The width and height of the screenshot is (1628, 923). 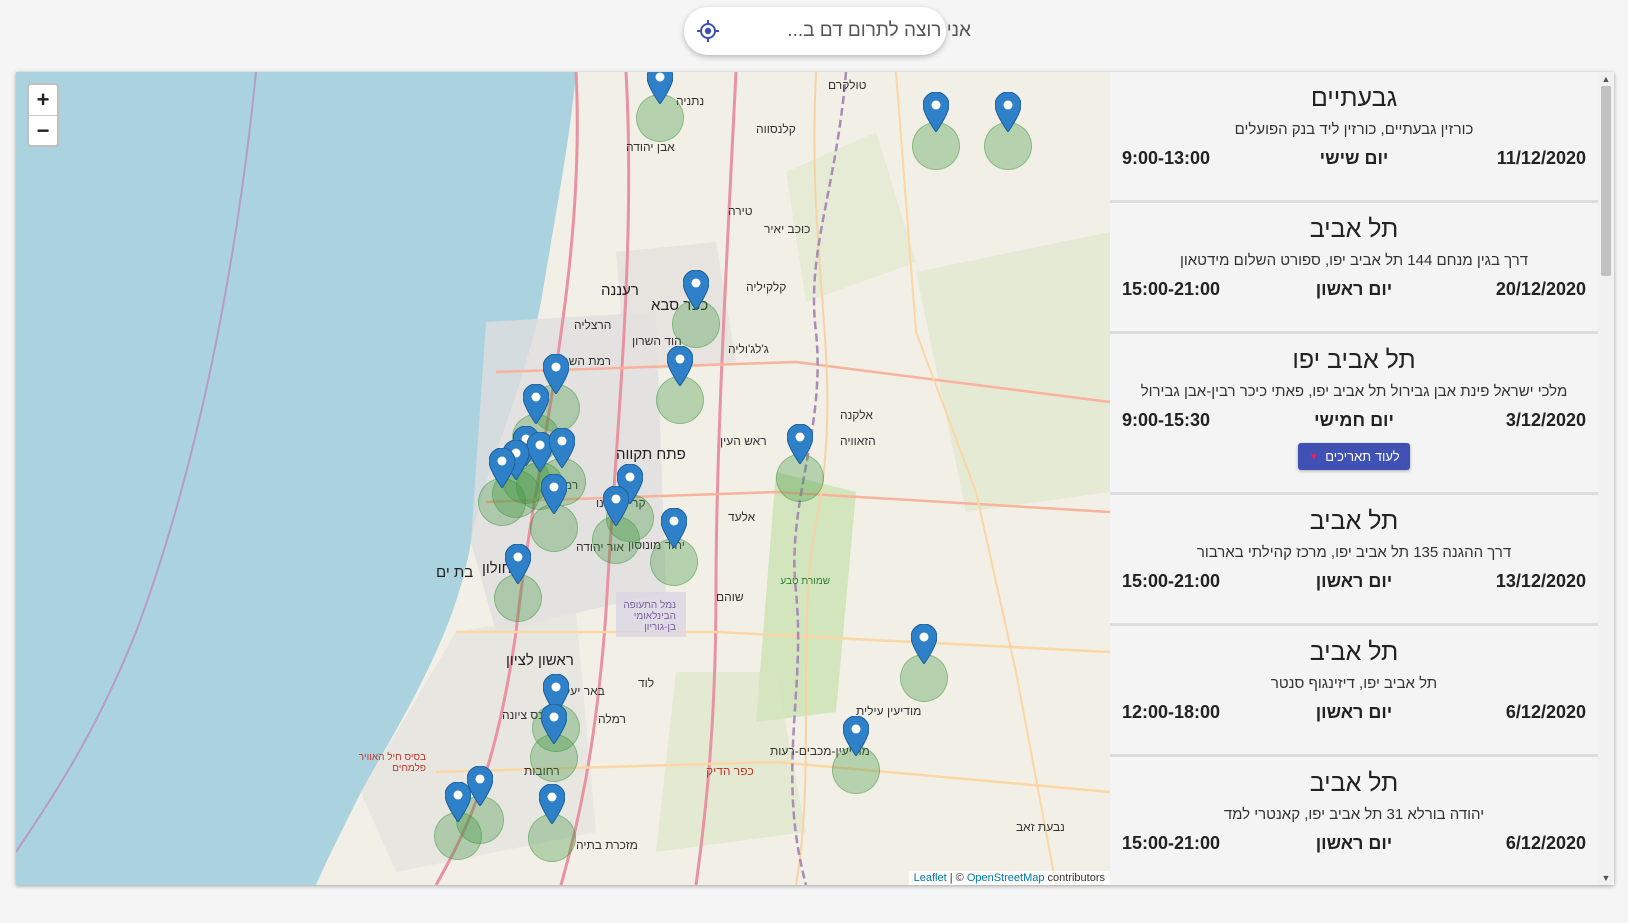 What do you see at coordinates (858, 441) in the screenshot?
I see `place-label: הזאוויה` at bounding box center [858, 441].